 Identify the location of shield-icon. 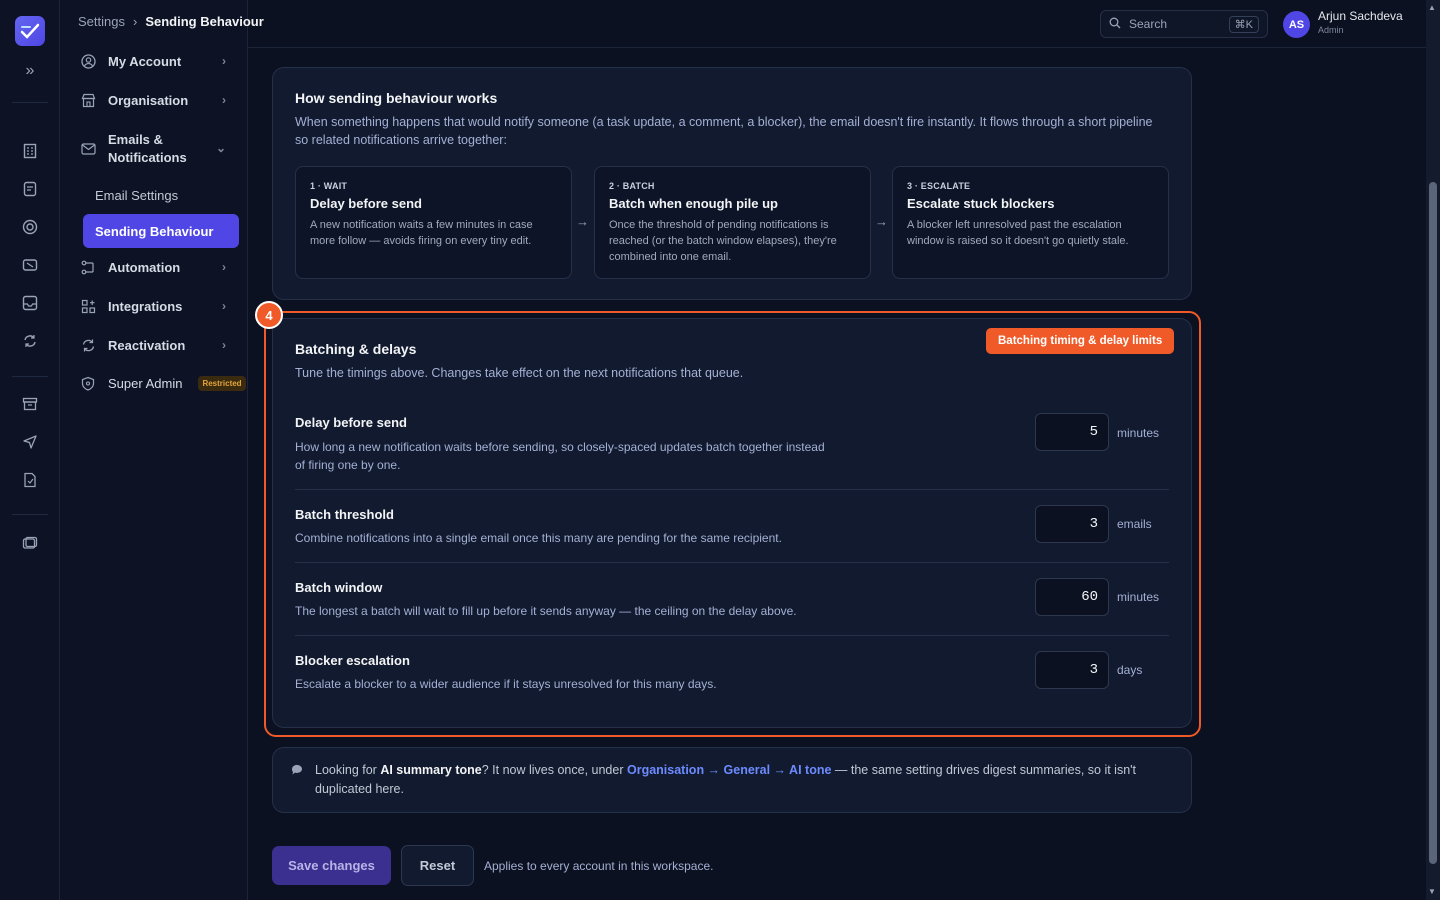
(88, 383).